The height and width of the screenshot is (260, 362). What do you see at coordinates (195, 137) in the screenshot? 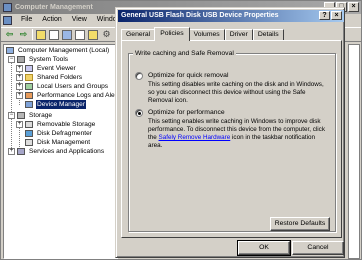
I see `safely-remove-hardware-link: Safely Remove Hardware` at bounding box center [195, 137].